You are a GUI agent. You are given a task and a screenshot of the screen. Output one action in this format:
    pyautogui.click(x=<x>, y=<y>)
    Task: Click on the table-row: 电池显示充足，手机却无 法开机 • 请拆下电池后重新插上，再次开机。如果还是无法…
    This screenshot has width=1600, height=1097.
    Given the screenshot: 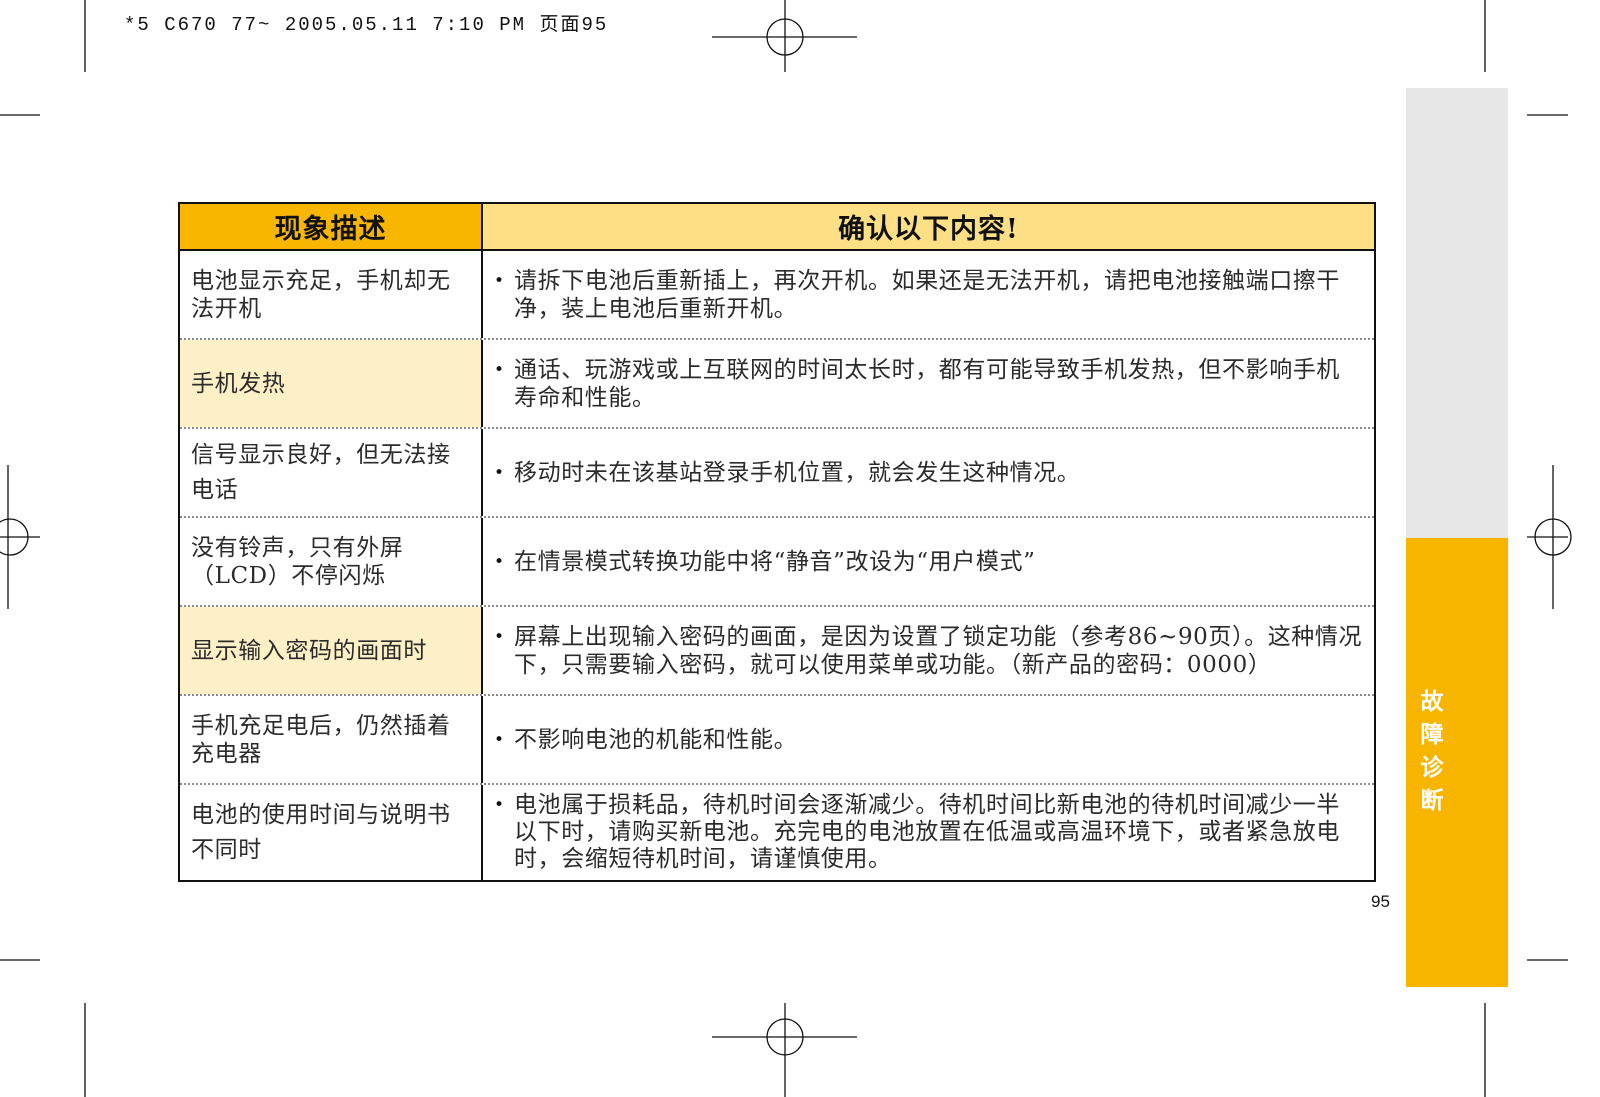 What is the action you would take?
    pyautogui.click(x=777, y=295)
    